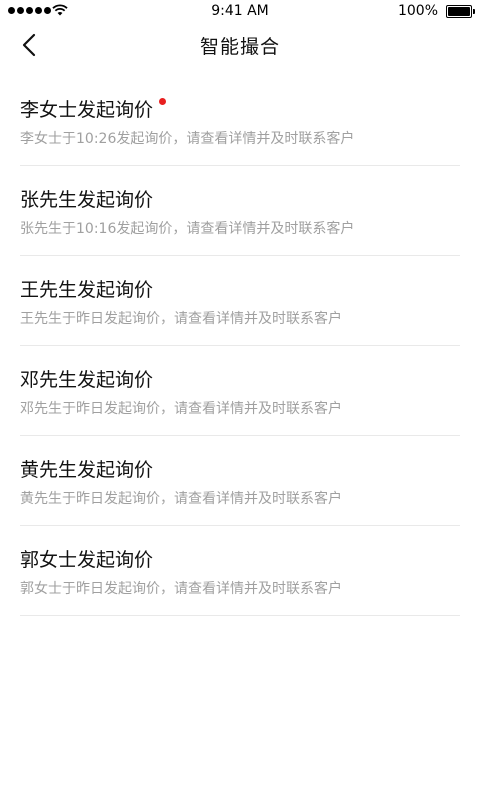 The image size is (480, 800). What do you see at coordinates (240, 11) in the screenshot?
I see `status-bar: 9:41 AM 100%` at bounding box center [240, 11].